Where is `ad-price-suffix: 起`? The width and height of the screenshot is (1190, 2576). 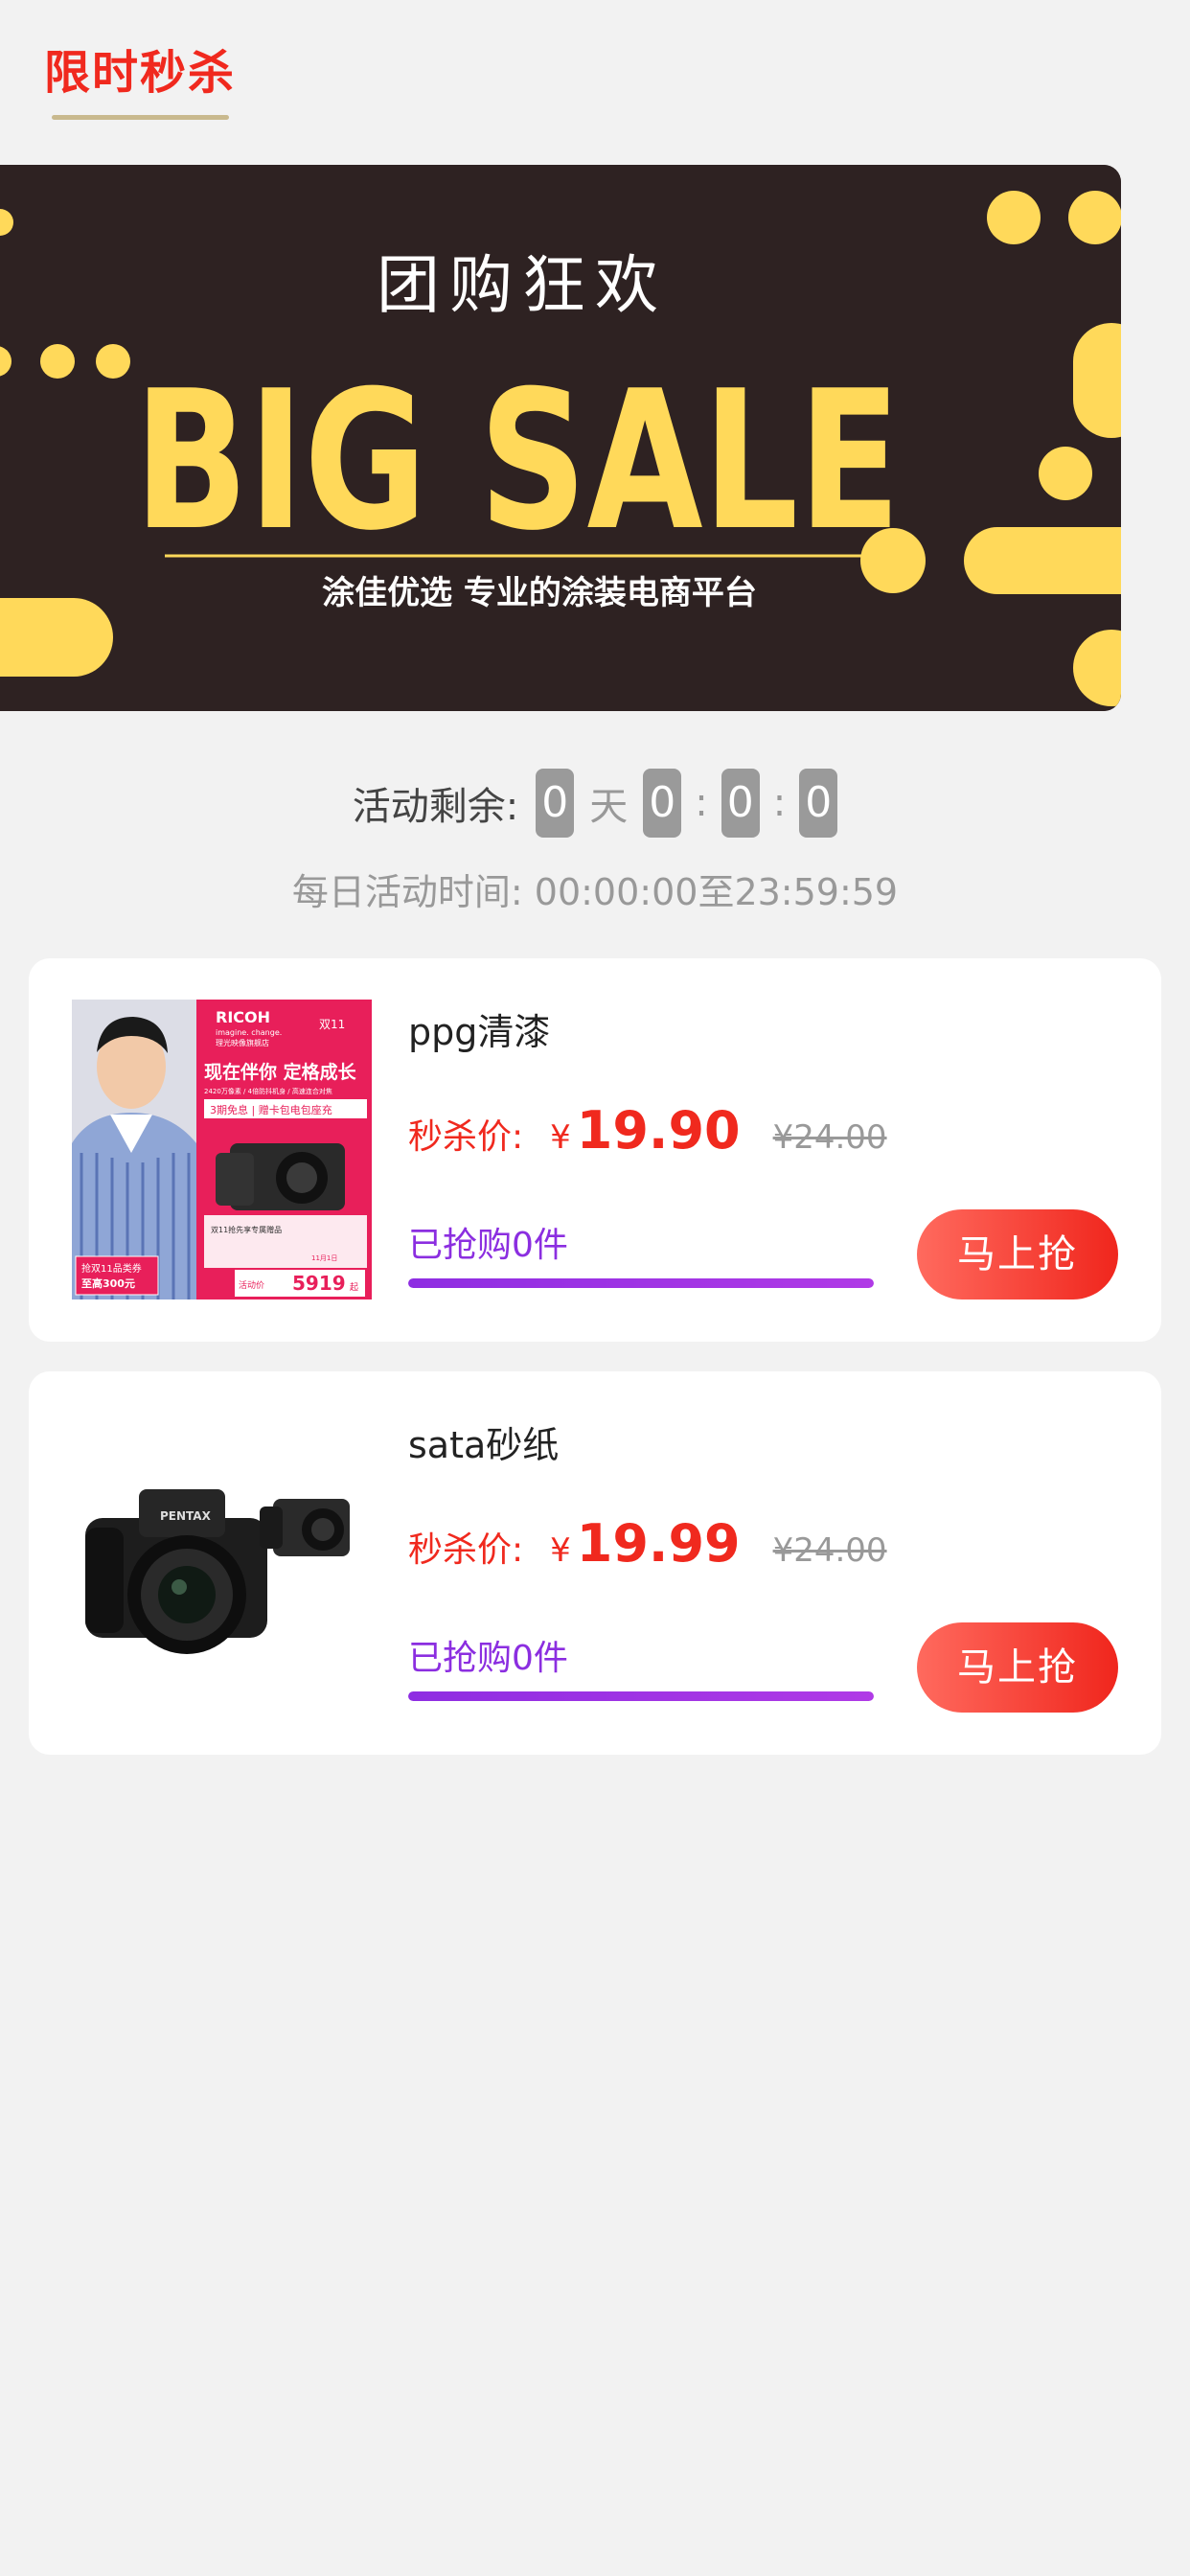
ad-price-suffix: 起 is located at coordinates (354, 1287).